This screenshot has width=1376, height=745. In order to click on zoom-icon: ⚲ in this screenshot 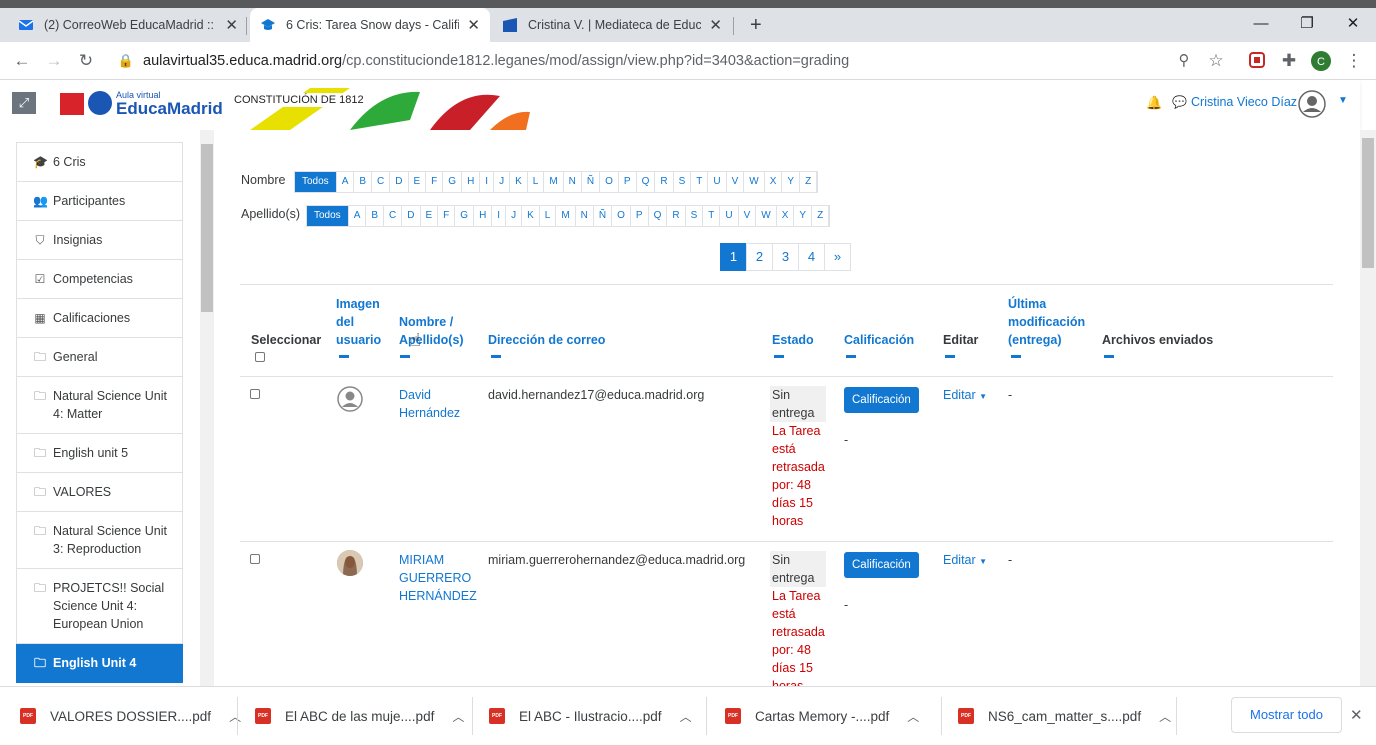, I will do `click(1184, 60)`.